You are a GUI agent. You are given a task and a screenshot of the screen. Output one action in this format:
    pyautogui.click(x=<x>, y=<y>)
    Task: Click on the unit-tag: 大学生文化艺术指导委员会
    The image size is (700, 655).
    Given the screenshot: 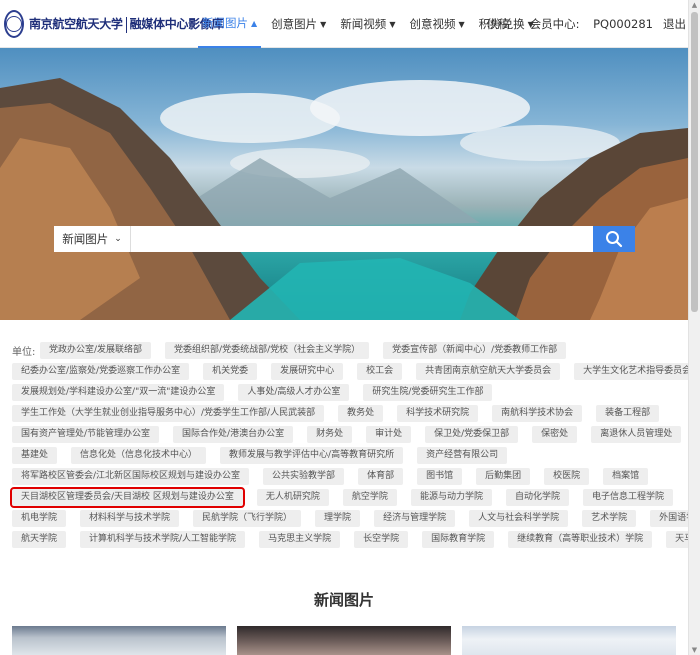 What is the action you would take?
    pyautogui.click(x=637, y=371)
    